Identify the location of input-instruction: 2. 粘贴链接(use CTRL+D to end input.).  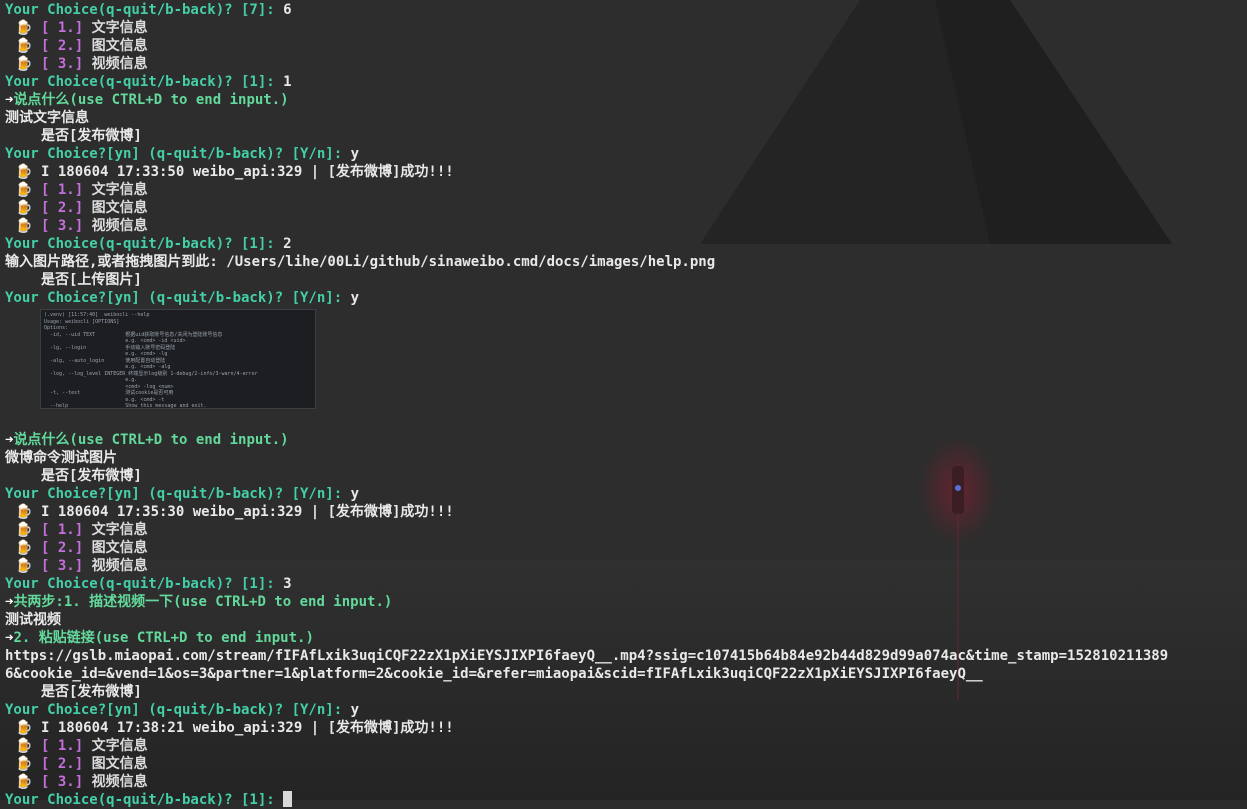
(163, 638).